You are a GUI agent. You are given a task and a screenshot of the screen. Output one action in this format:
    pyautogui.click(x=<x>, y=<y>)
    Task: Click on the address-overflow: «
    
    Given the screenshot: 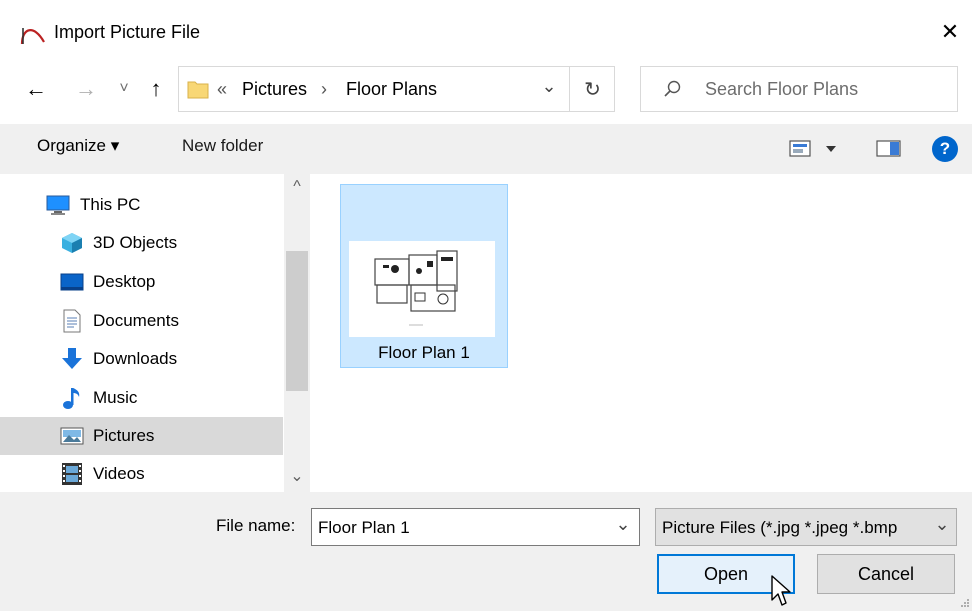 What is the action you would take?
    pyautogui.click(x=222, y=89)
    